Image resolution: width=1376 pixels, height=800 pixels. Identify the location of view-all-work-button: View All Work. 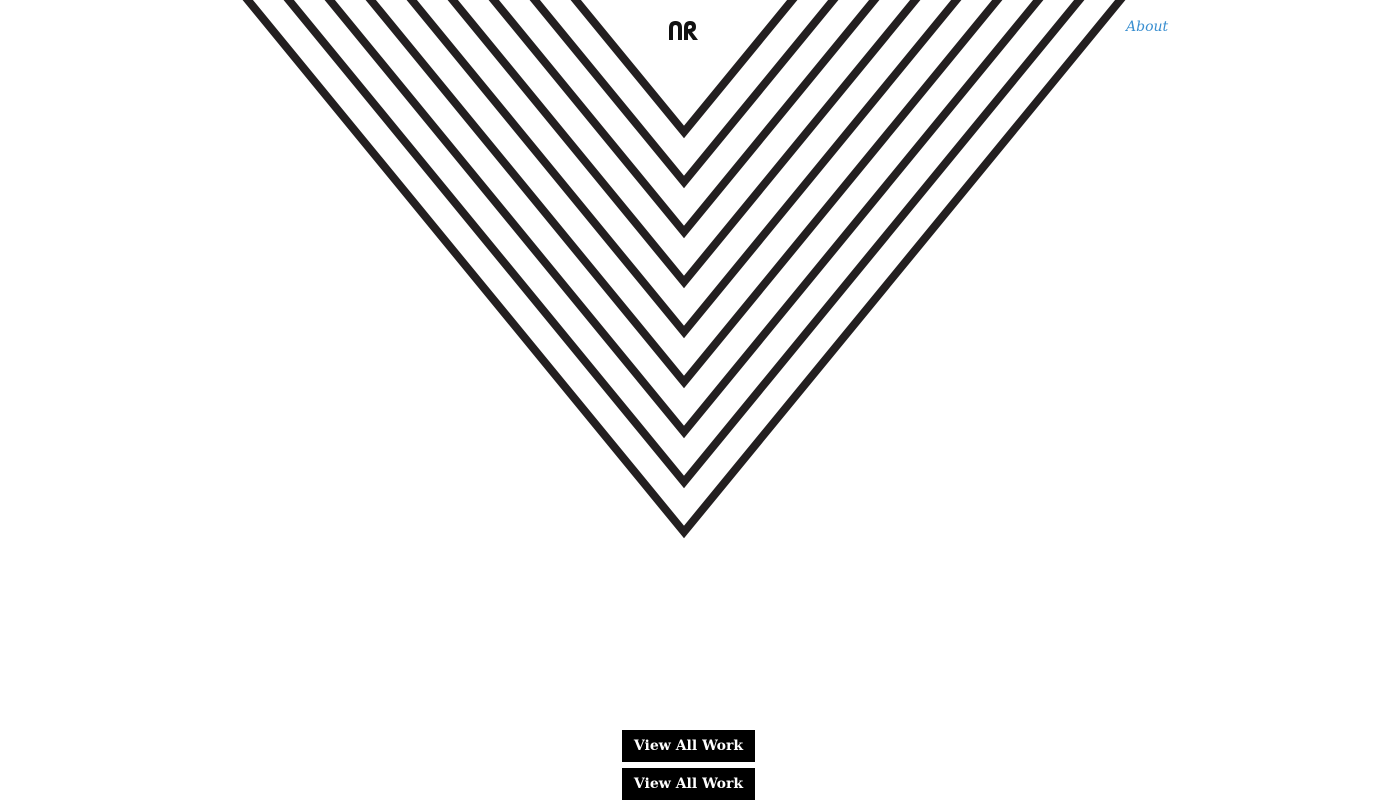
(688, 746).